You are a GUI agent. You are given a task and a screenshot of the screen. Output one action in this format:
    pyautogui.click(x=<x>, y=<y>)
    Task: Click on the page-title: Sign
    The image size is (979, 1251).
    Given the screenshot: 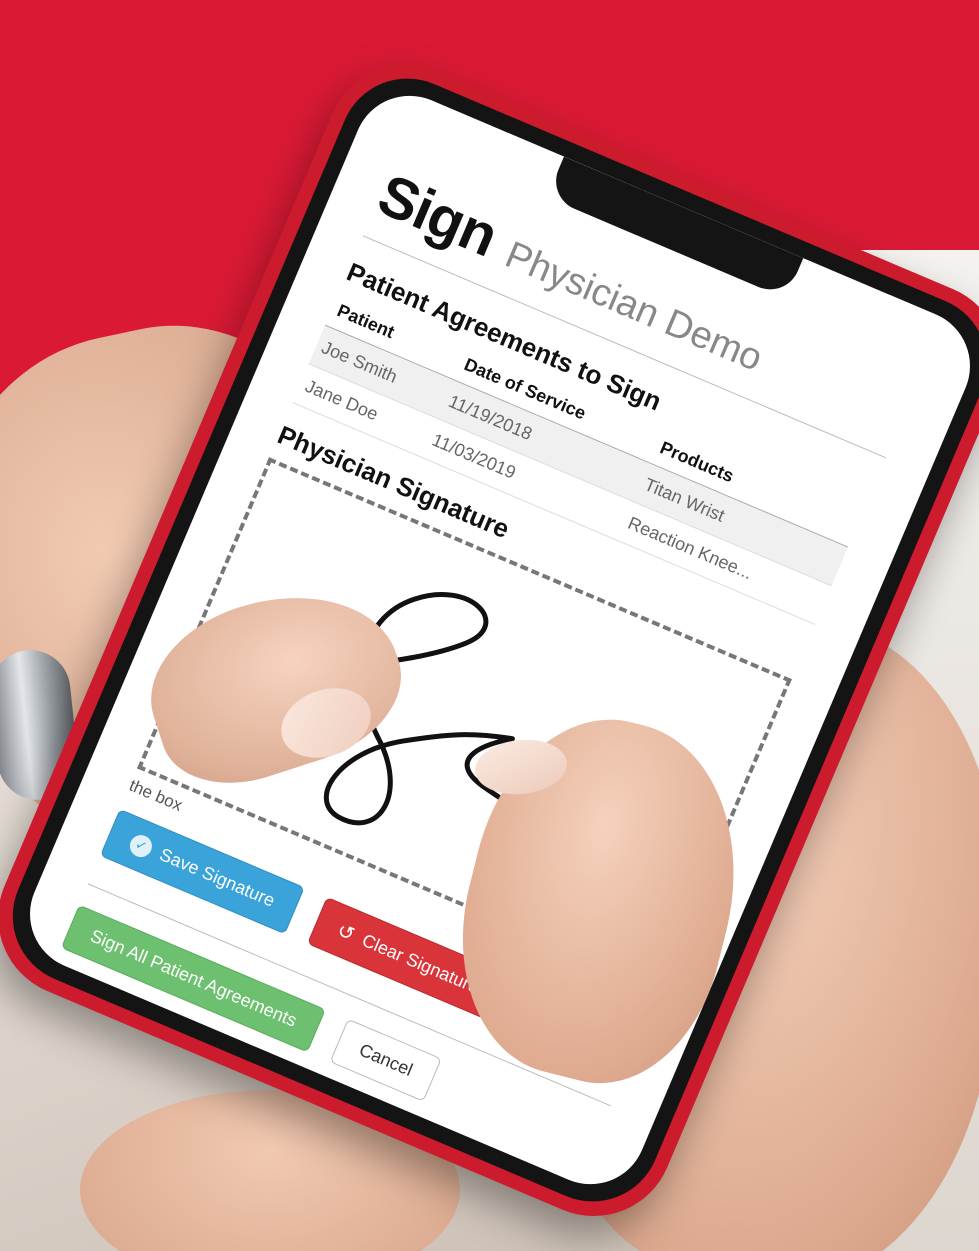 What is the action you would take?
    pyautogui.click(x=438, y=215)
    